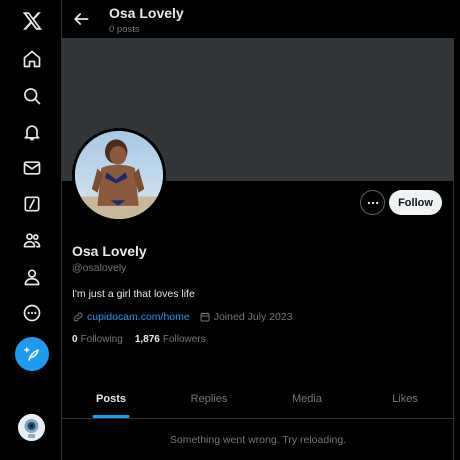  Describe the element at coordinates (32, 240) in the screenshot. I see `communities-icon` at that location.